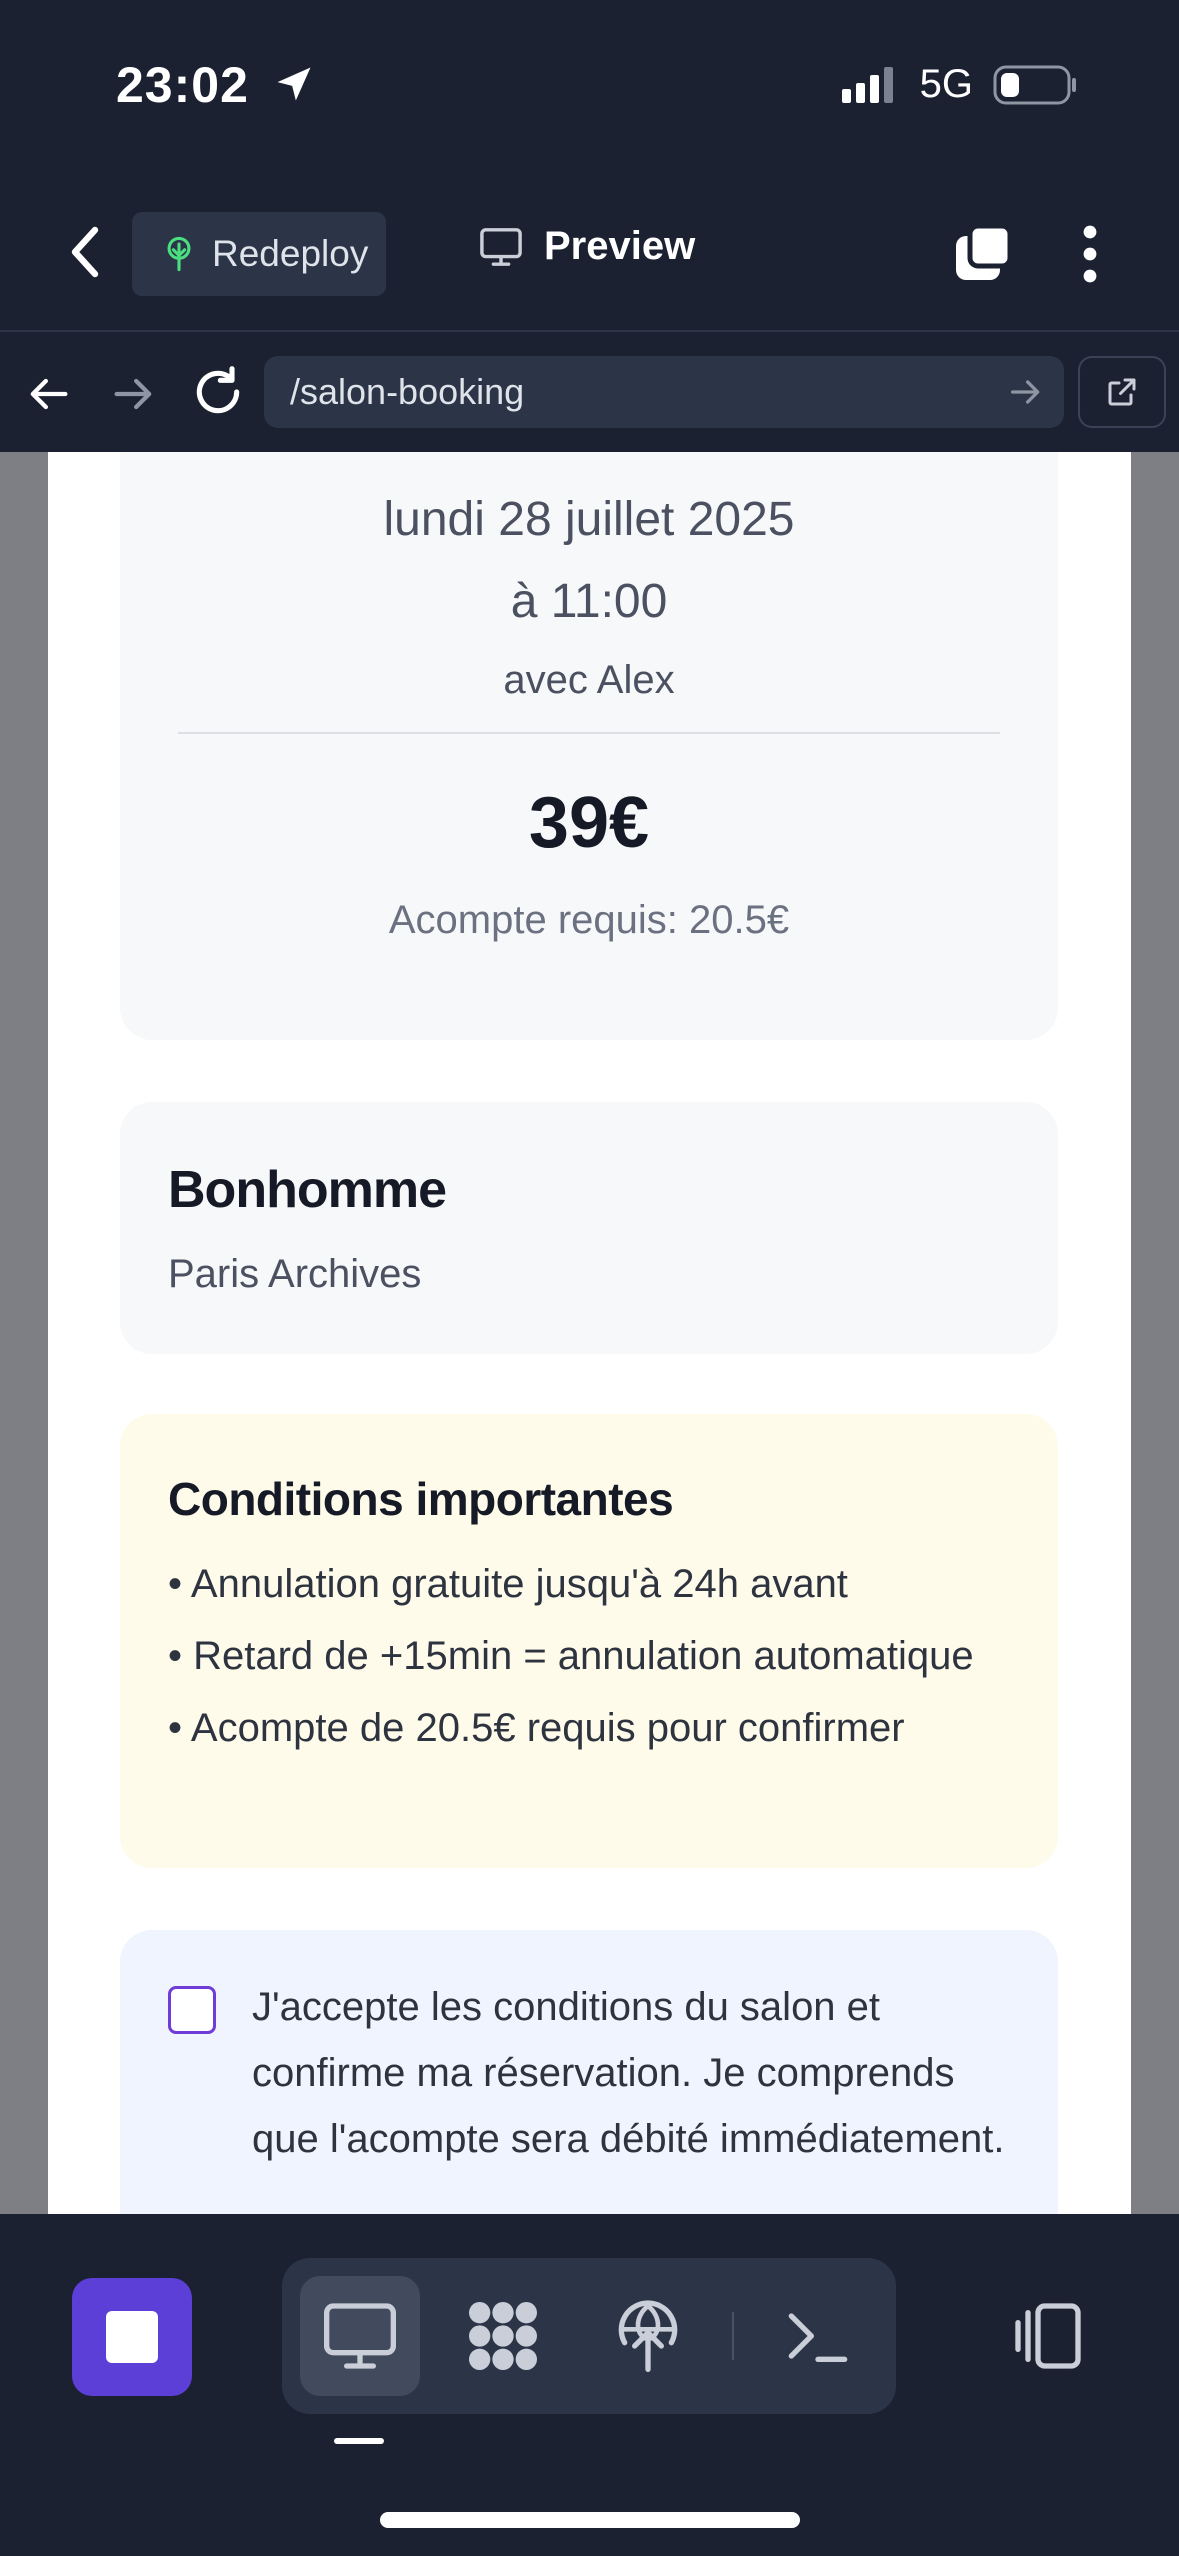  Describe the element at coordinates (179, 254) in the screenshot. I see `tree-icon` at that location.